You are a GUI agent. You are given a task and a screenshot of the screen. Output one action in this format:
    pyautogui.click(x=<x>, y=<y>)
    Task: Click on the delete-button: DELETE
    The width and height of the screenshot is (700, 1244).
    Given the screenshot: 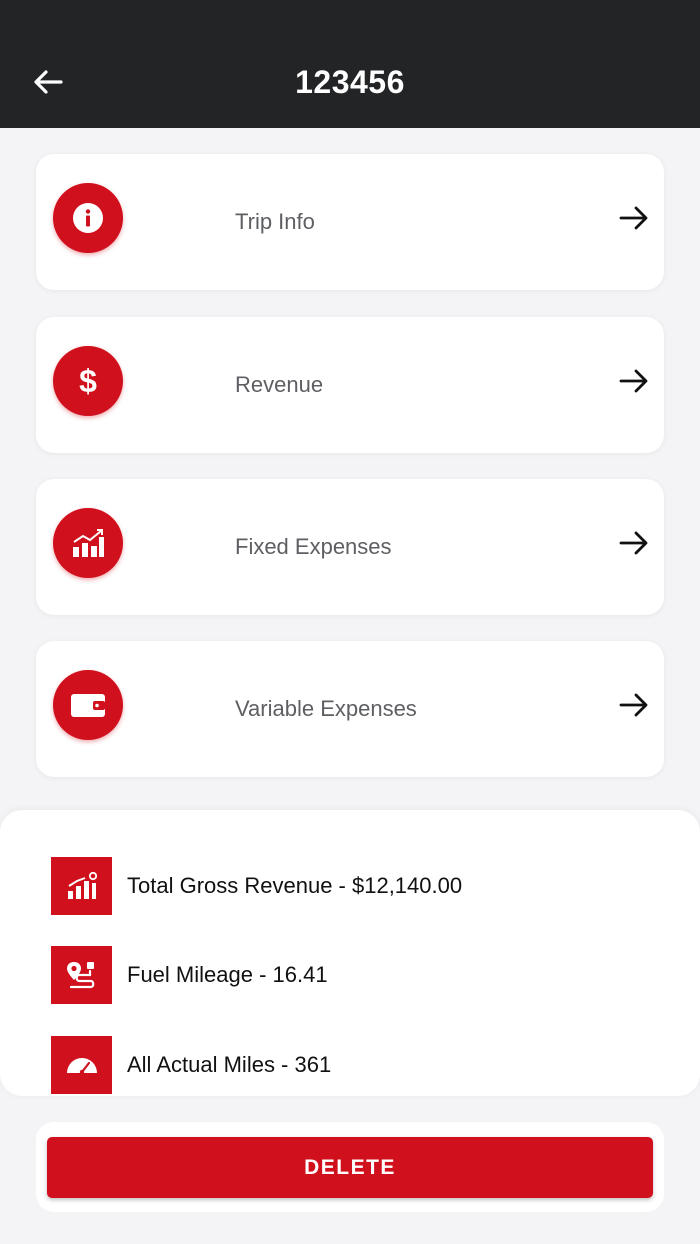 What is the action you would take?
    pyautogui.click(x=350, y=1167)
    